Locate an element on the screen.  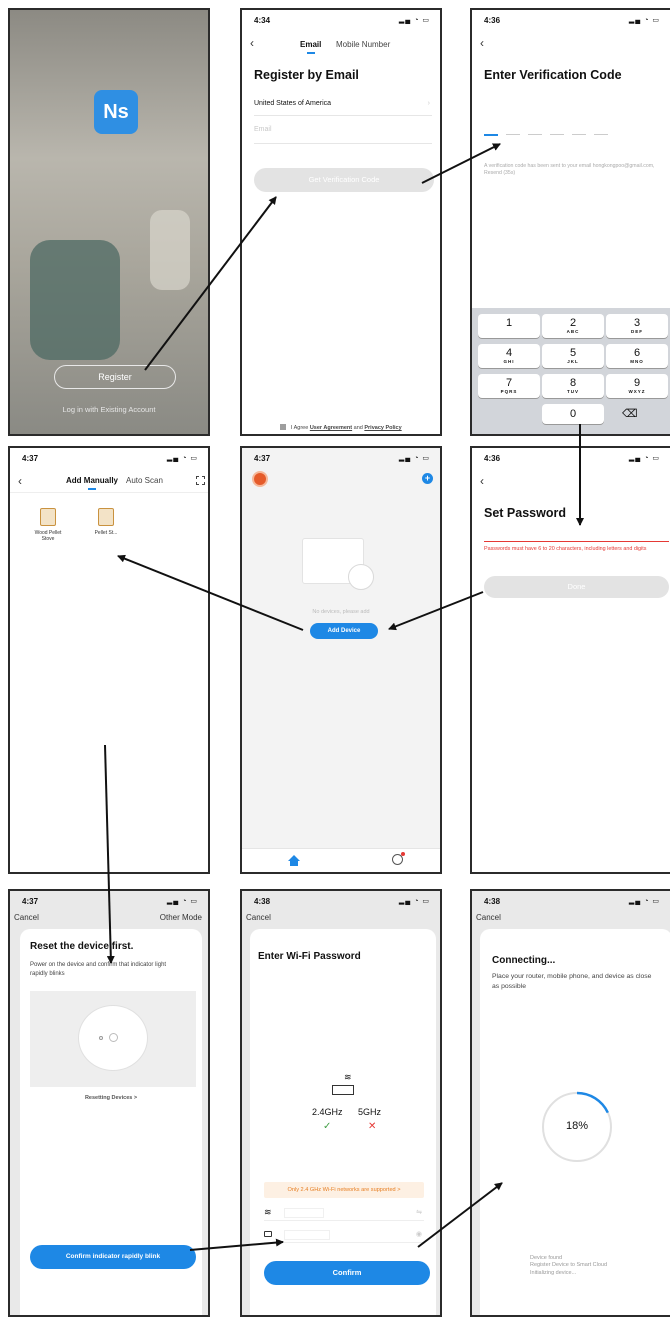
page-title: Register by Email is located at coordinates (306, 75).